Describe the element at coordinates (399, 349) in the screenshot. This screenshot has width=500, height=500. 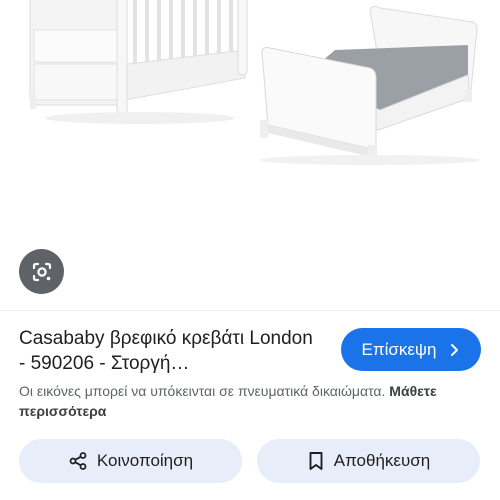
I see `visit-button-label: Επίσκεψη` at that location.